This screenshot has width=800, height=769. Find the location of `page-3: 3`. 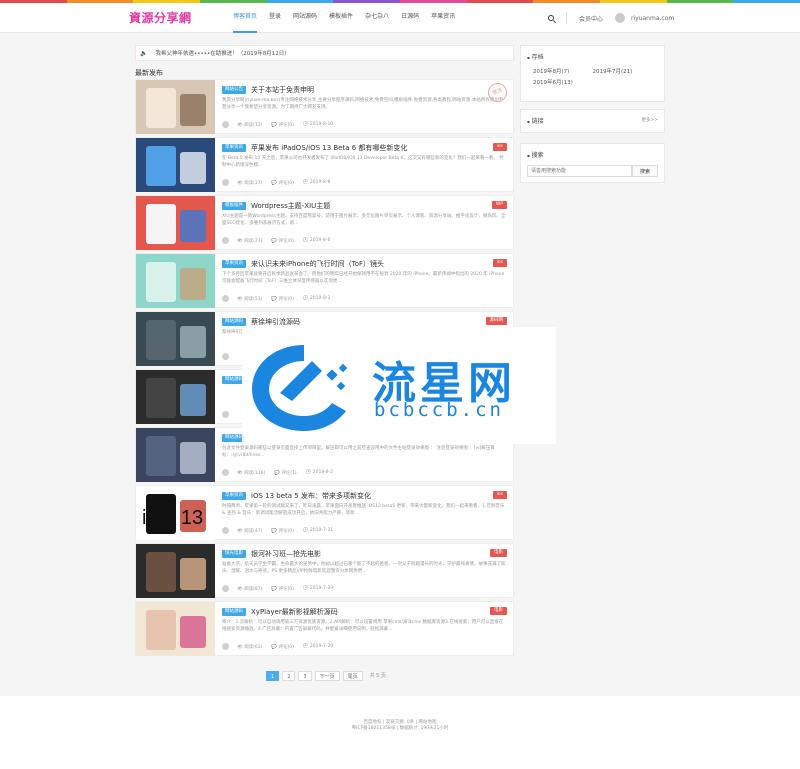

page-3: 3 is located at coordinates (305, 676).